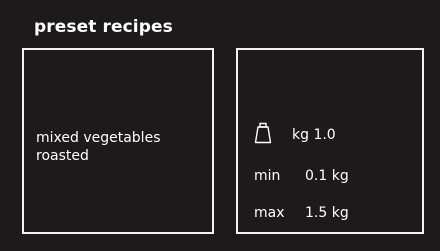  Describe the element at coordinates (269, 213) in the screenshot. I see `max-label: max` at that location.